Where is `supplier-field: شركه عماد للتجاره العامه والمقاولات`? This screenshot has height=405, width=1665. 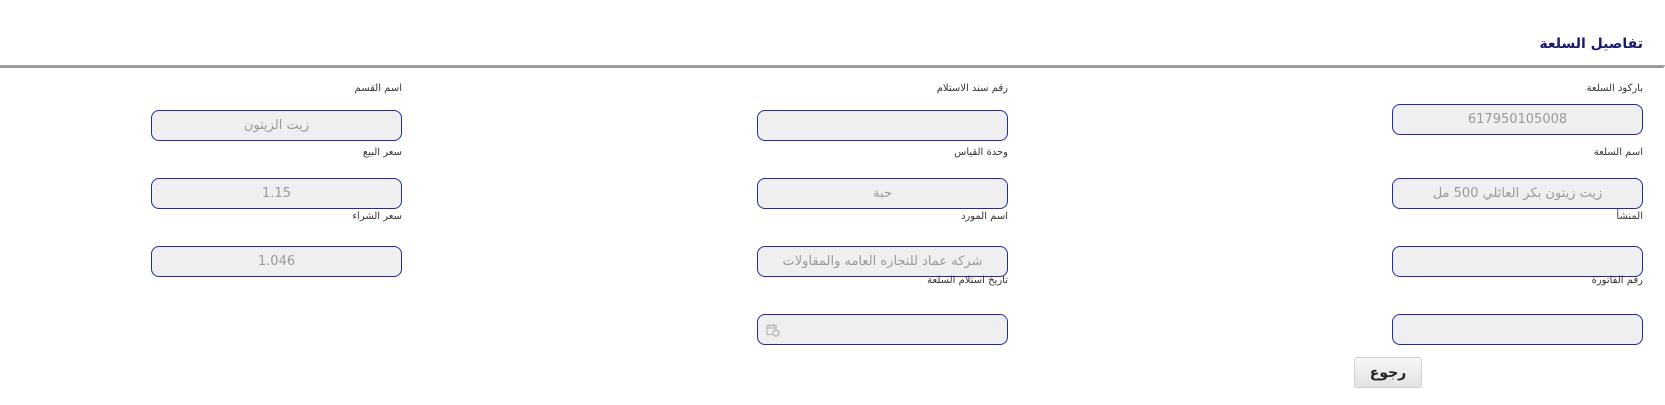
supplier-field: شركه عماد للتجاره العامه والمقاولات is located at coordinates (882, 261).